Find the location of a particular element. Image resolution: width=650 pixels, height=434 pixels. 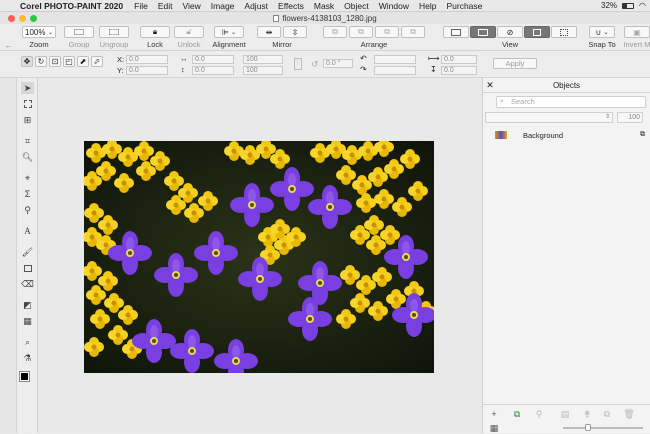

skew-vertical-icon: ↧ is located at coordinates (433, 69).